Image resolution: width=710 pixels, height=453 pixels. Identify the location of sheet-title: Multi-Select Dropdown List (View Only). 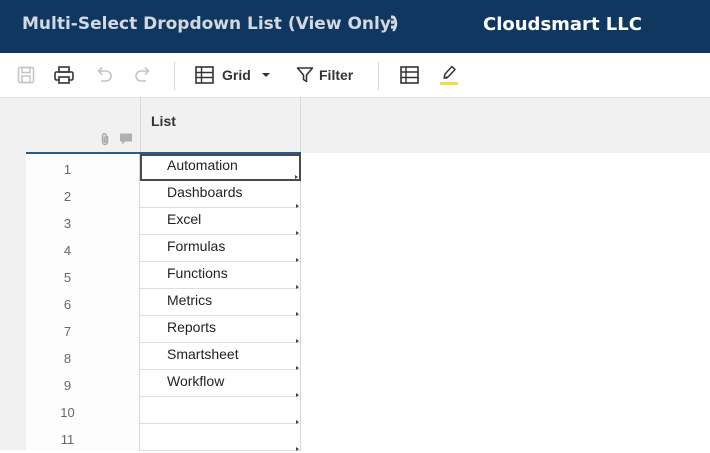
(210, 24).